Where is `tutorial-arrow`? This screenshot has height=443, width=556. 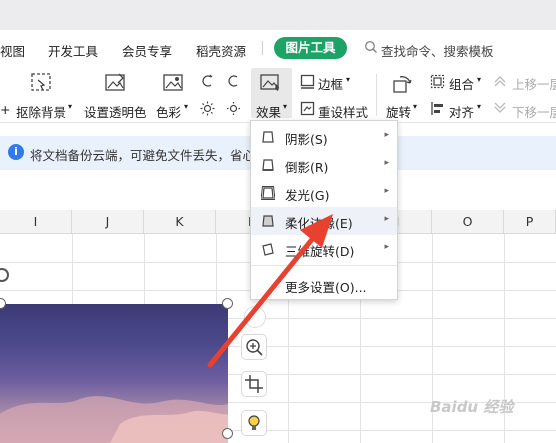 tutorial-arrow is located at coordinates (270, 291).